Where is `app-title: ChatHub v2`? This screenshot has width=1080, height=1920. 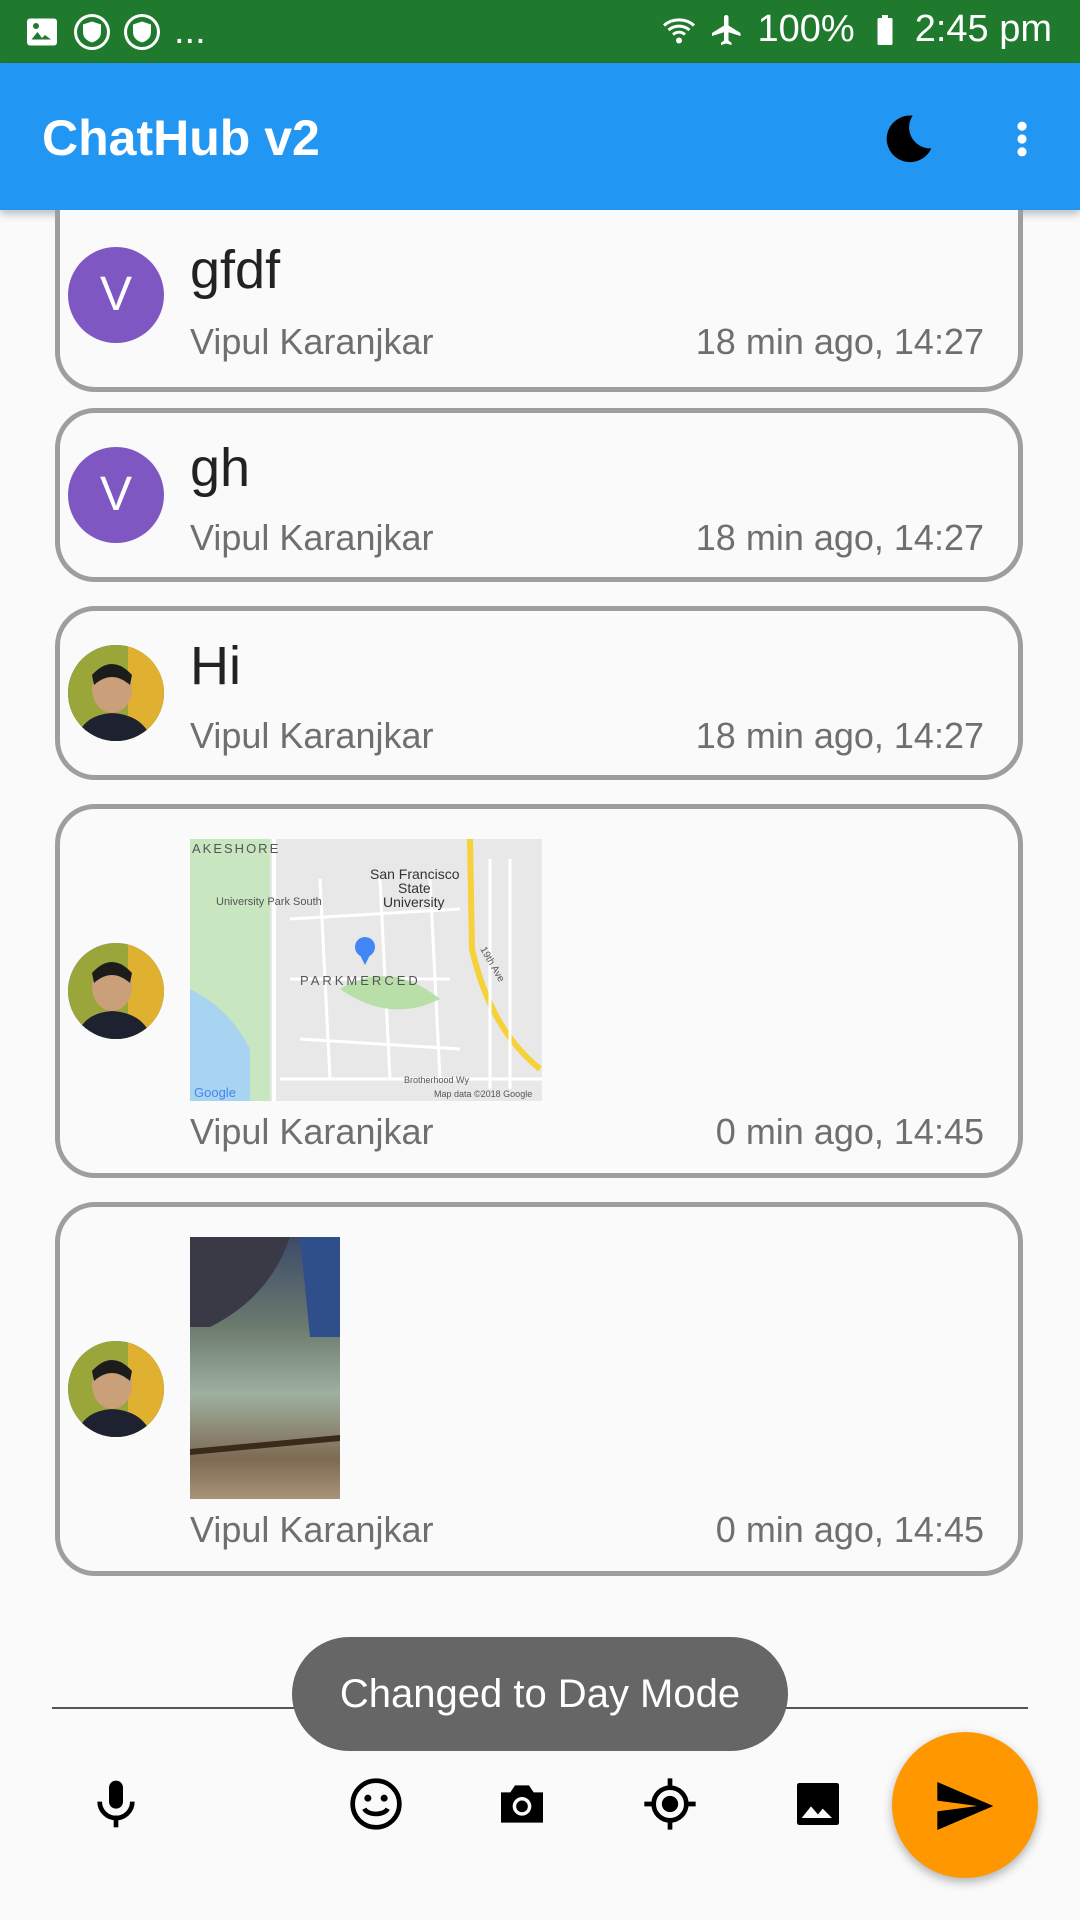
app-title: ChatHub v2 is located at coordinates (181, 138).